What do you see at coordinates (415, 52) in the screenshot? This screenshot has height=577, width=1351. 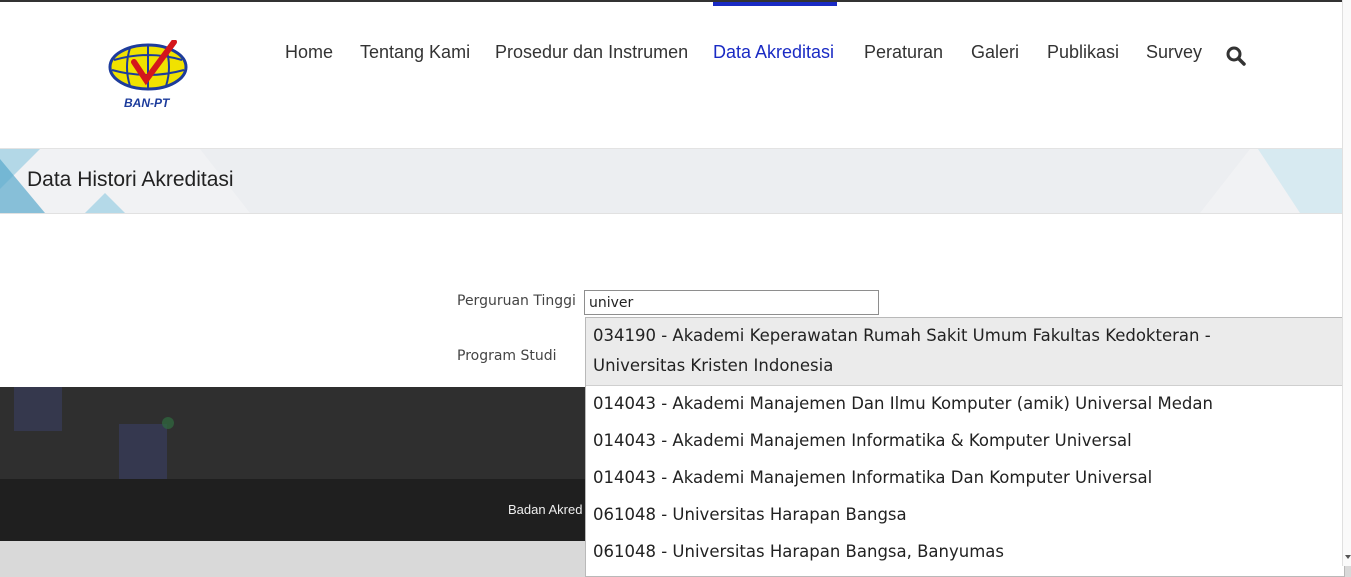 I see `nav-tentang-kami: Tentang Kami` at bounding box center [415, 52].